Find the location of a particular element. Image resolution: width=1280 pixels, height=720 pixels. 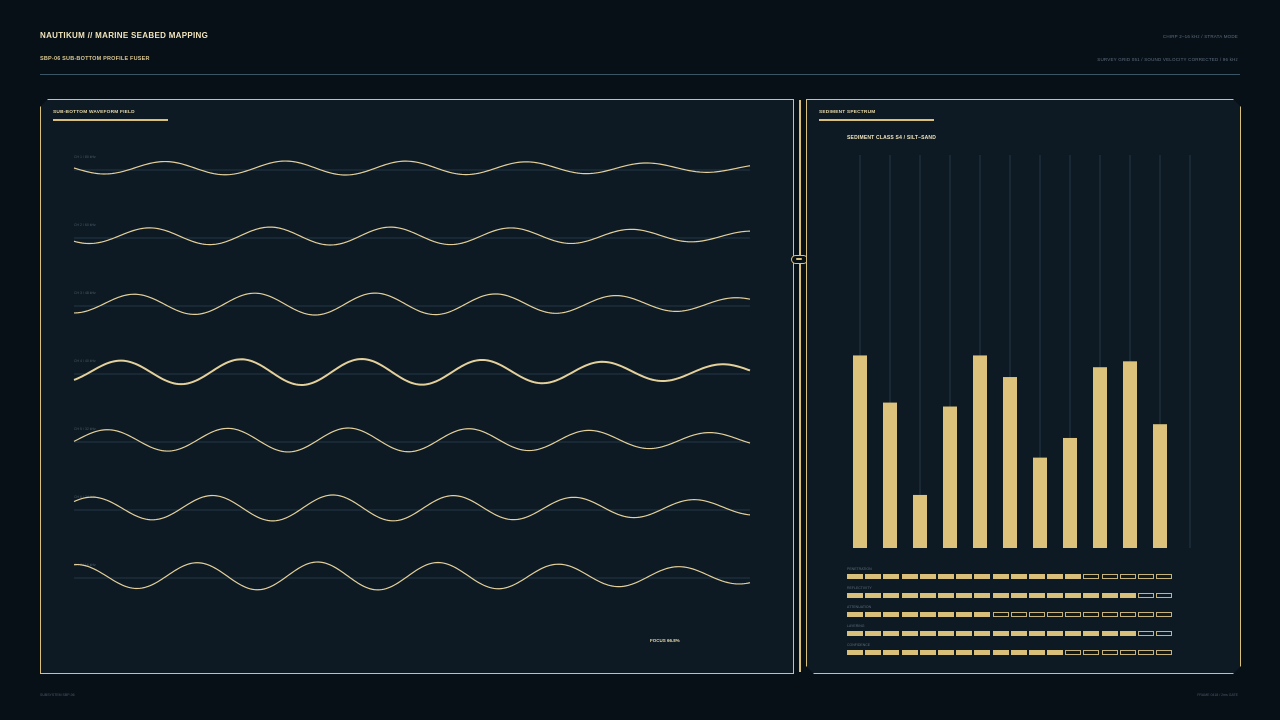

mode-readout: CHIRP 2–16 kHz / STRATA MODE is located at coordinates (1200, 36).